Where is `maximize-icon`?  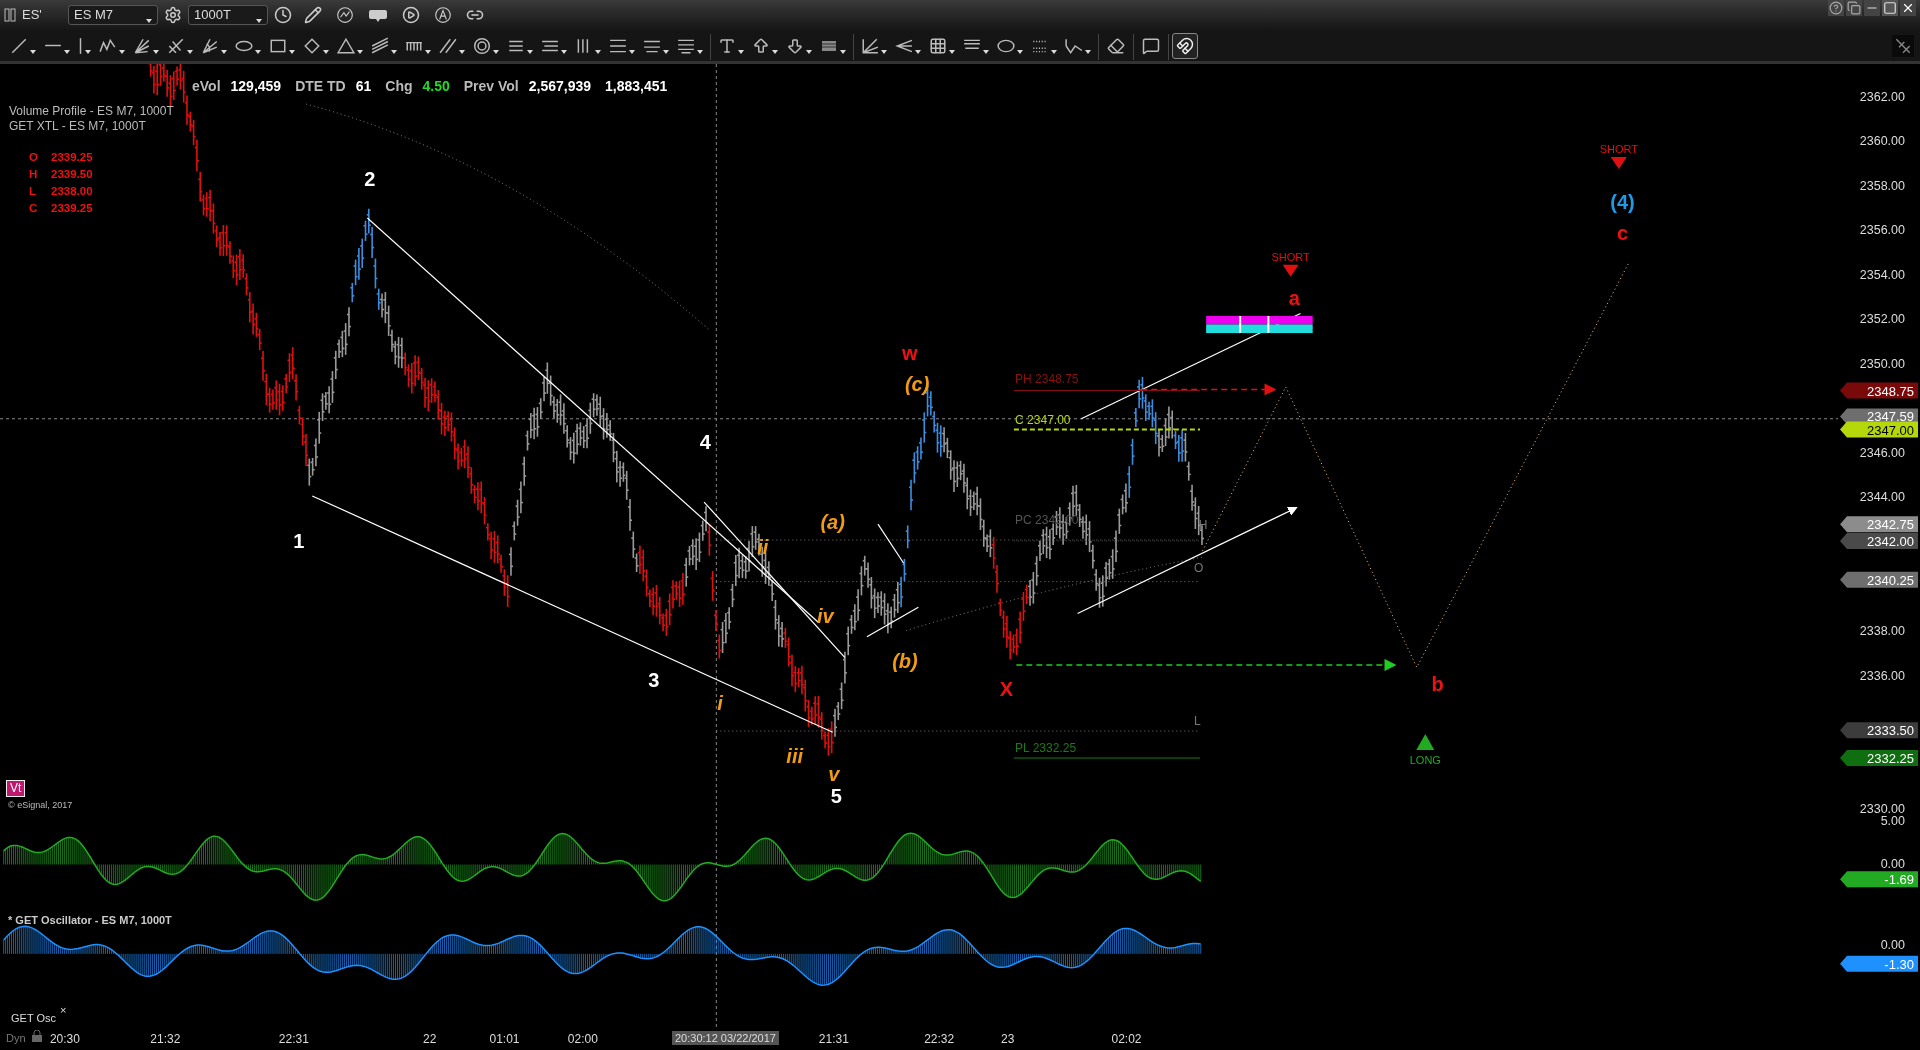 maximize-icon is located at coordinates (1890, 8).